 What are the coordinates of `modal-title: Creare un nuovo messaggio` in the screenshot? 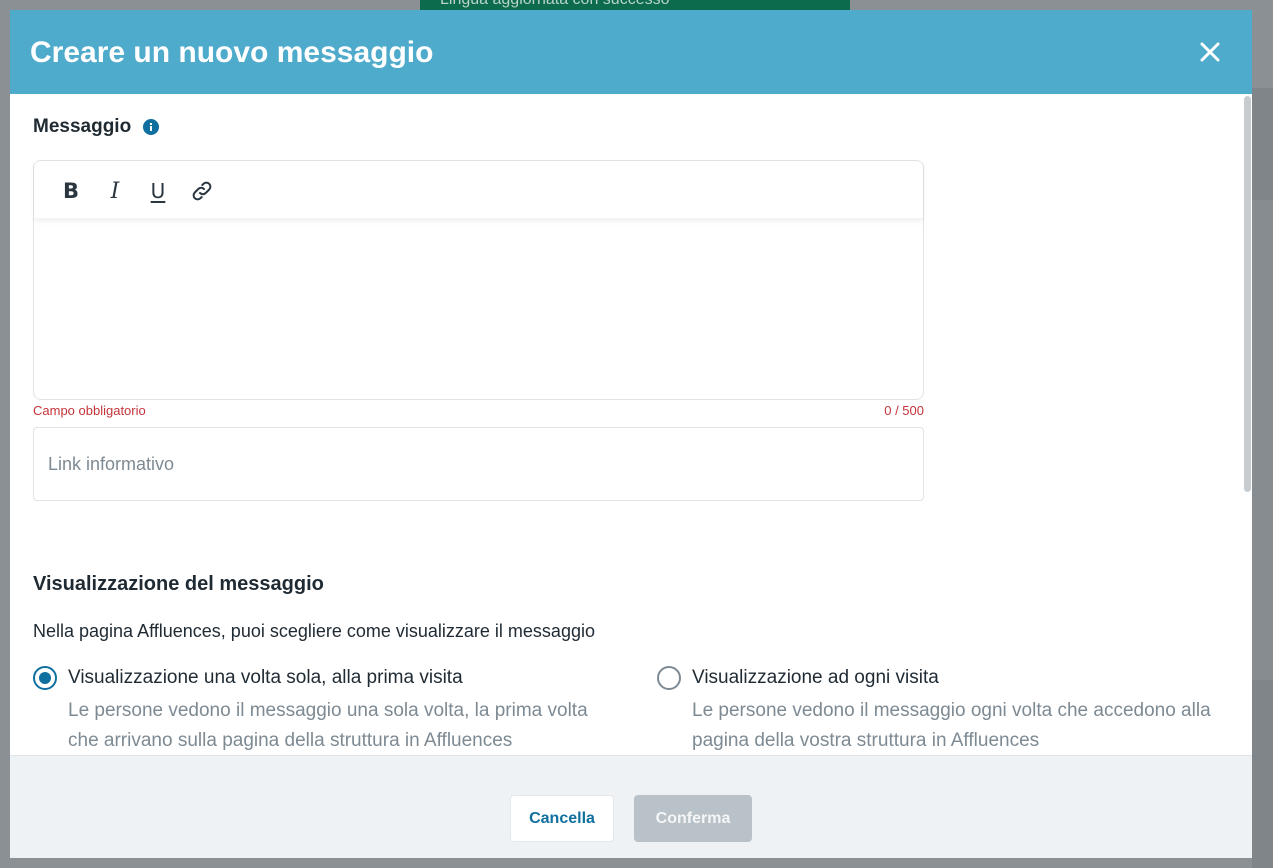 It's located at (232, 52).